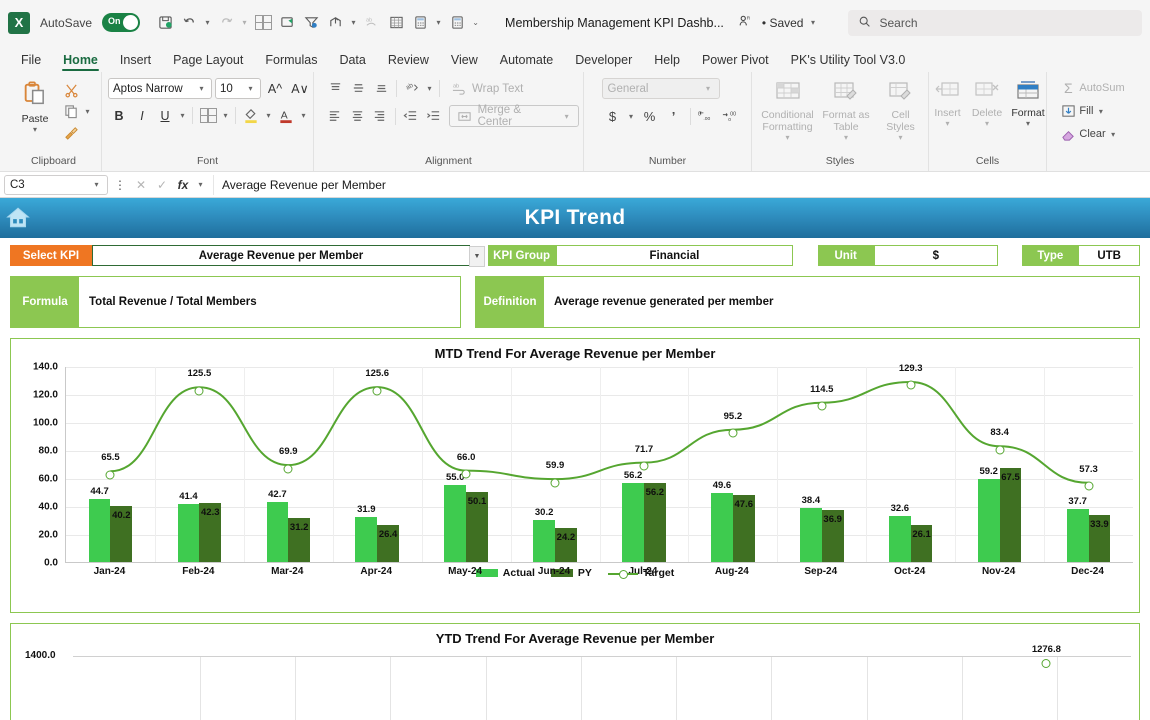 This screenshot has width=1150, height=720. Describe the element at coordinates (121, 22) in the screenshot. I see `autosave-toggle: On` at that location.